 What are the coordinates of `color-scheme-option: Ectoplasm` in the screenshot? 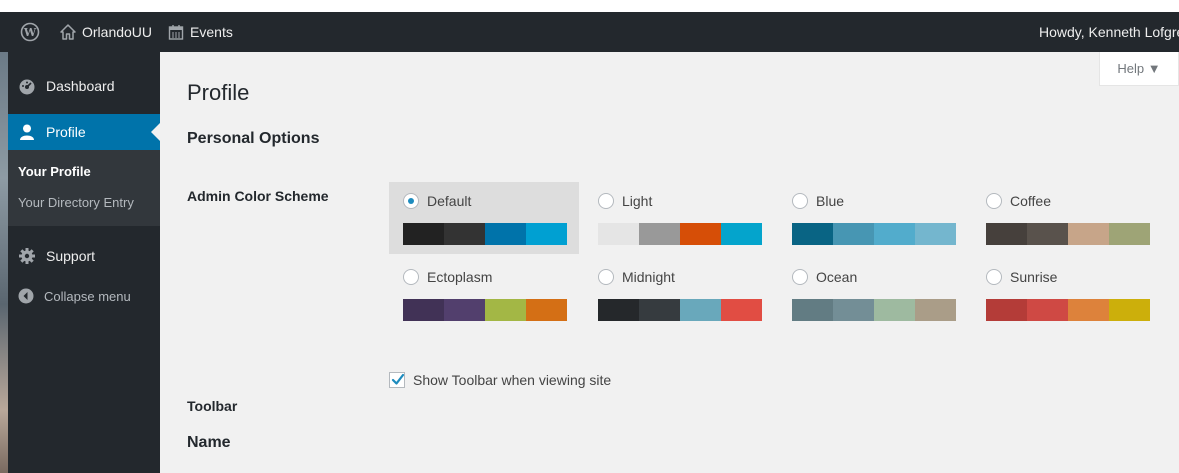 It's located at (484, 294).